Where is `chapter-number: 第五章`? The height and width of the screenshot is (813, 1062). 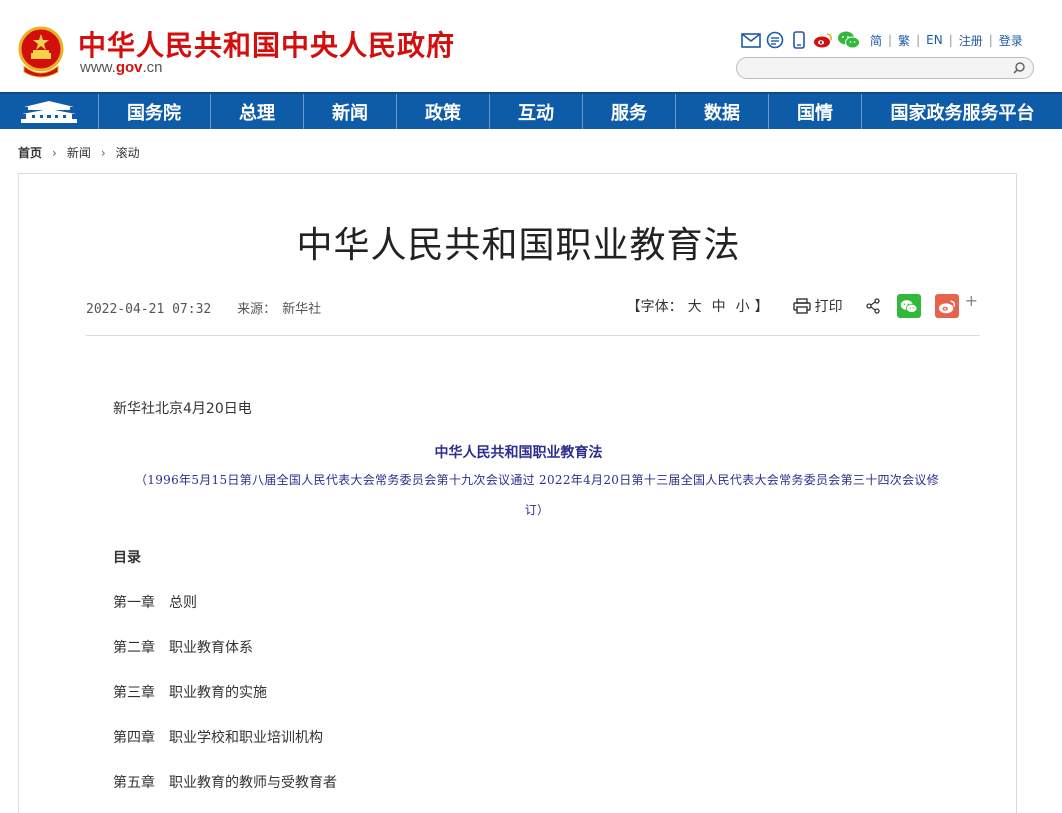 chapter-number: 第五章 is located at coordinates (134, 783).